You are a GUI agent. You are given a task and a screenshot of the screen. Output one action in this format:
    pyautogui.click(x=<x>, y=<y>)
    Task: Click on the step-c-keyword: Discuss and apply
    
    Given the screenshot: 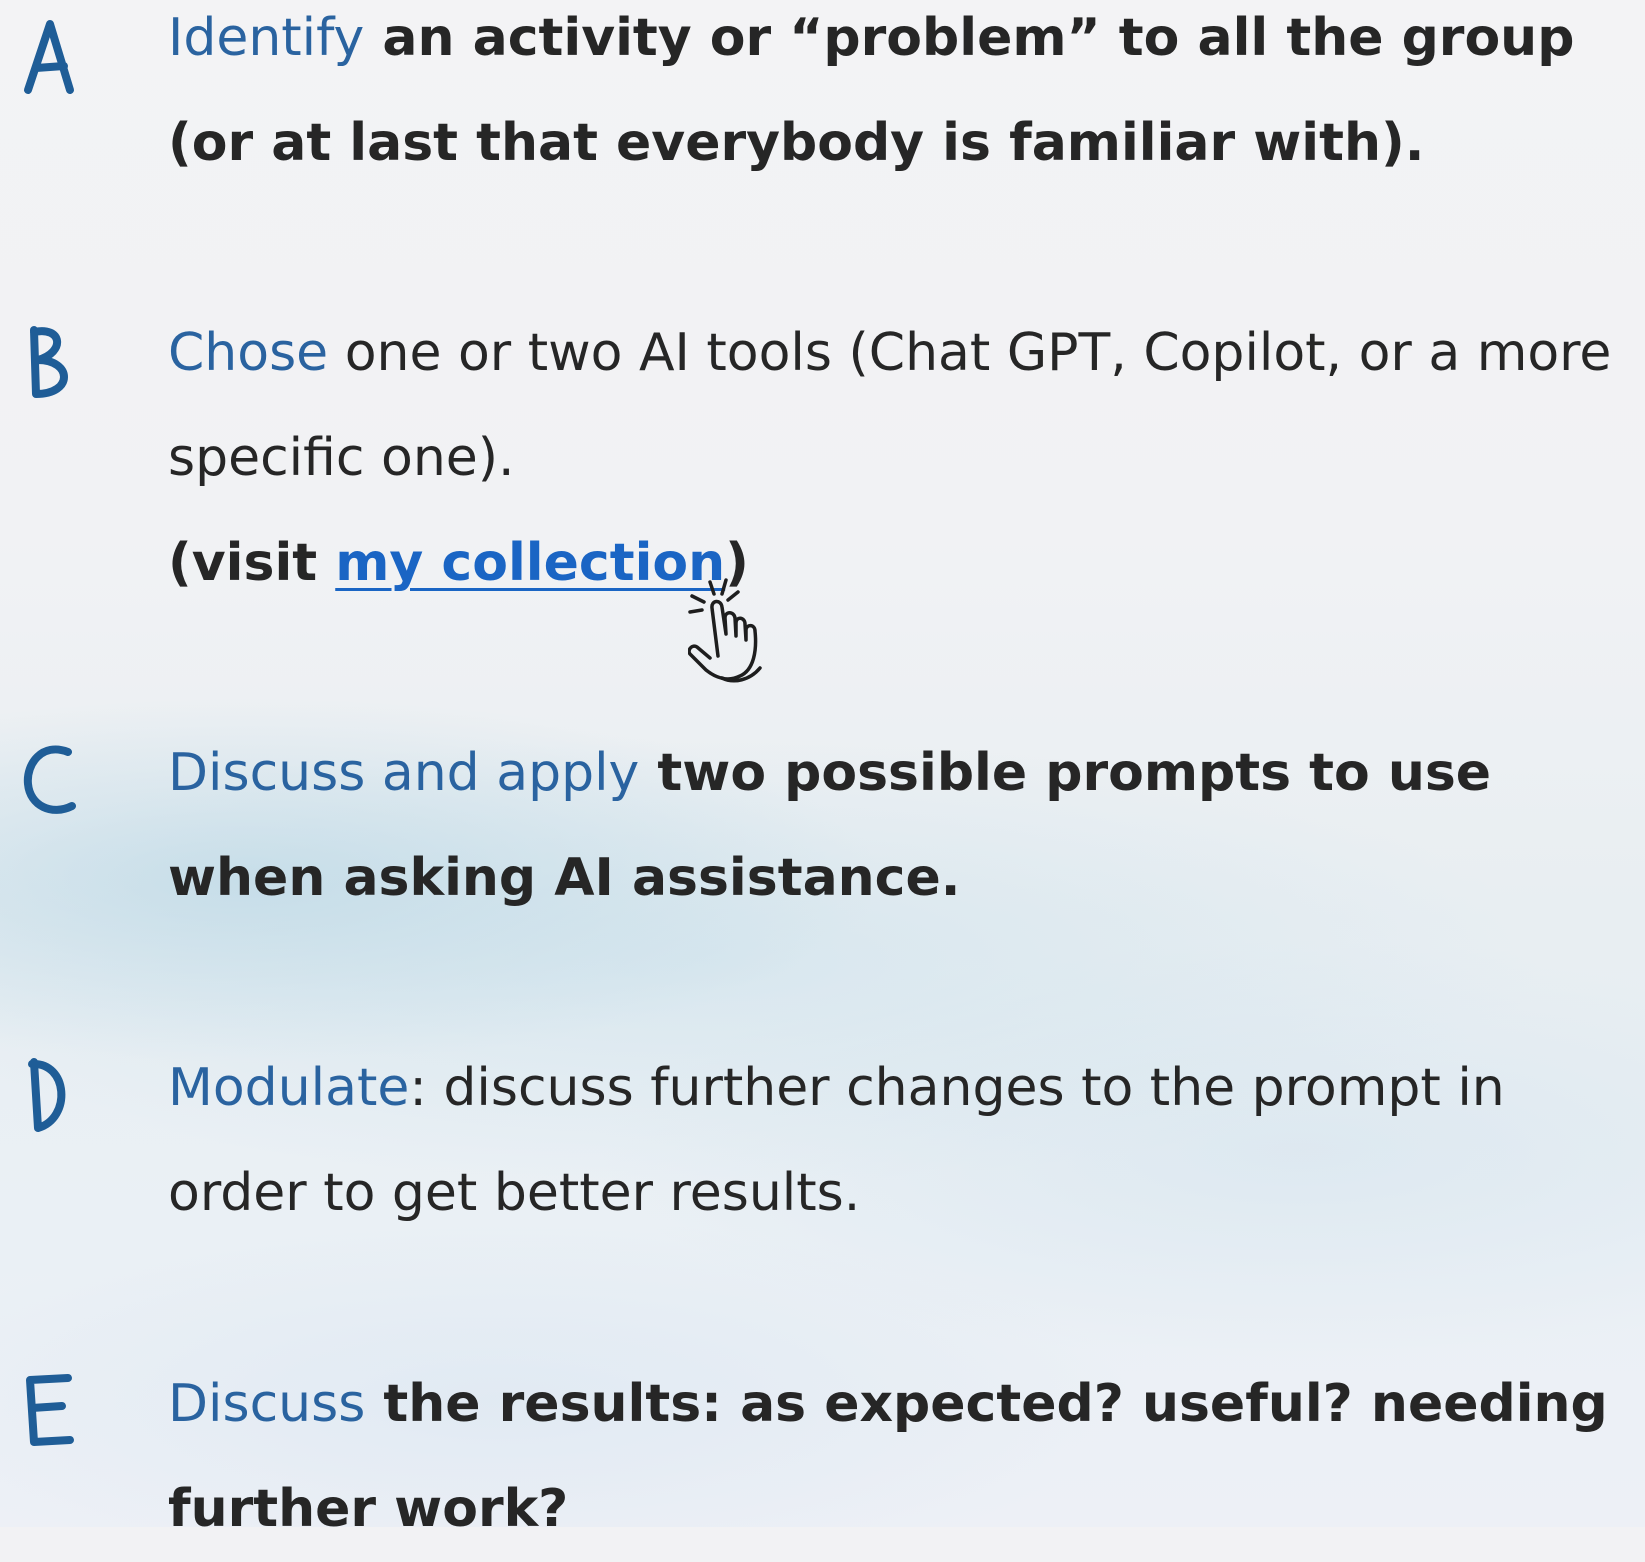 What is the action you would take?
    pyautogui.click(x=404, y=773)
    